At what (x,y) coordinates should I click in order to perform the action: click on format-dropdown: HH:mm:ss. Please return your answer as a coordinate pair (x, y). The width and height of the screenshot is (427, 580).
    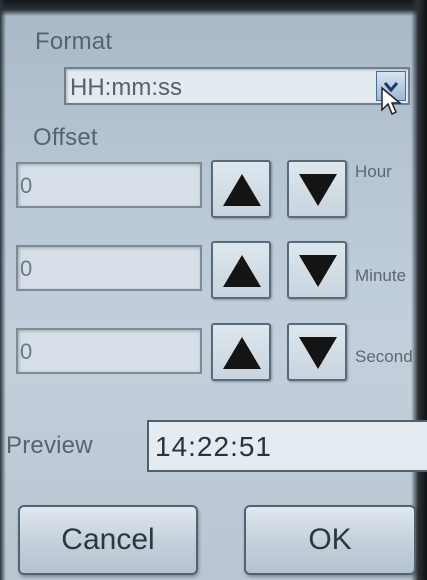
    Looking at the image, I should click on (237, 86).